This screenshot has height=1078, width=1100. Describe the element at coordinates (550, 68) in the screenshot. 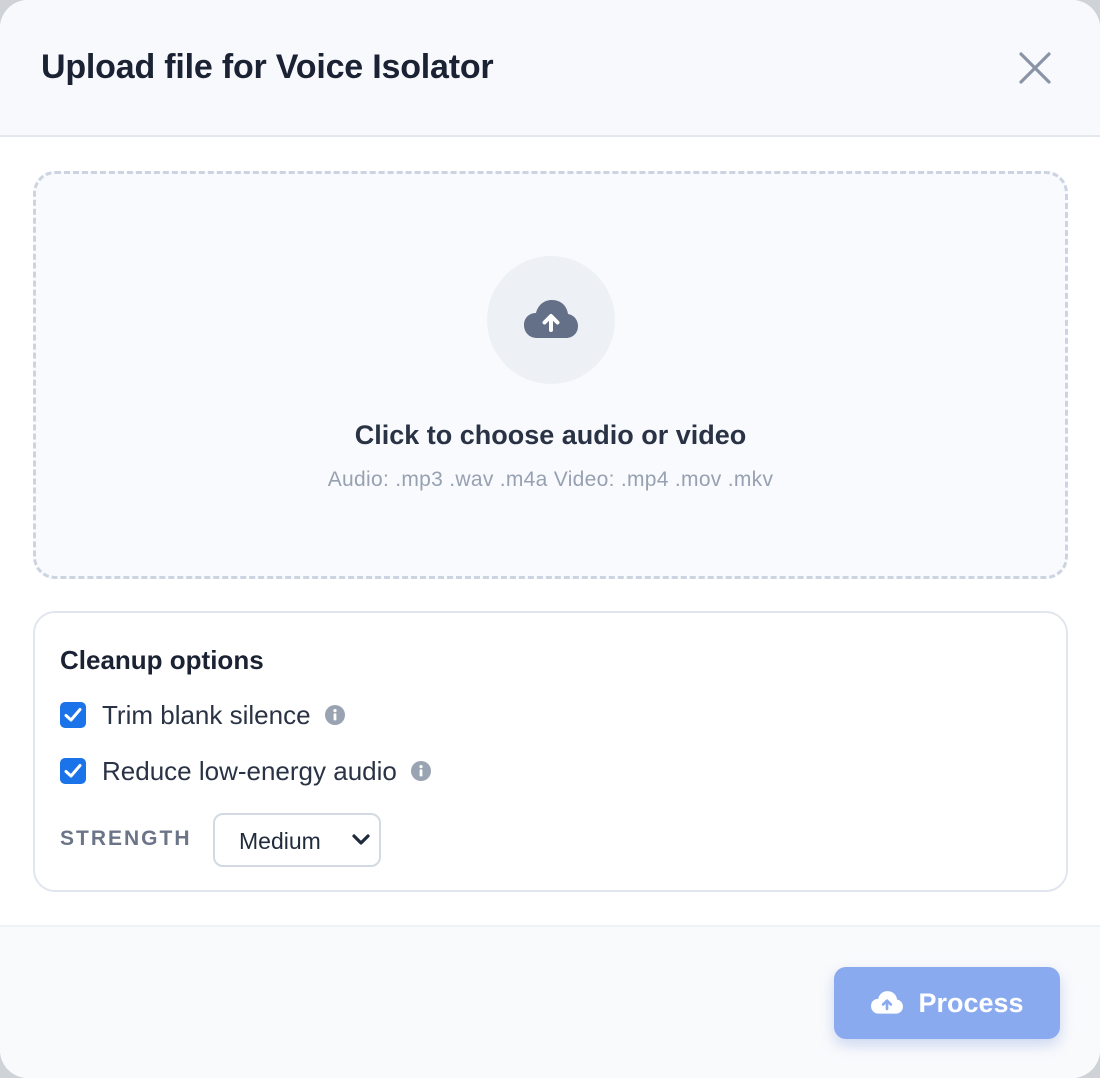

I see `modal-header: Upload file for Voice Isolator` at that location.